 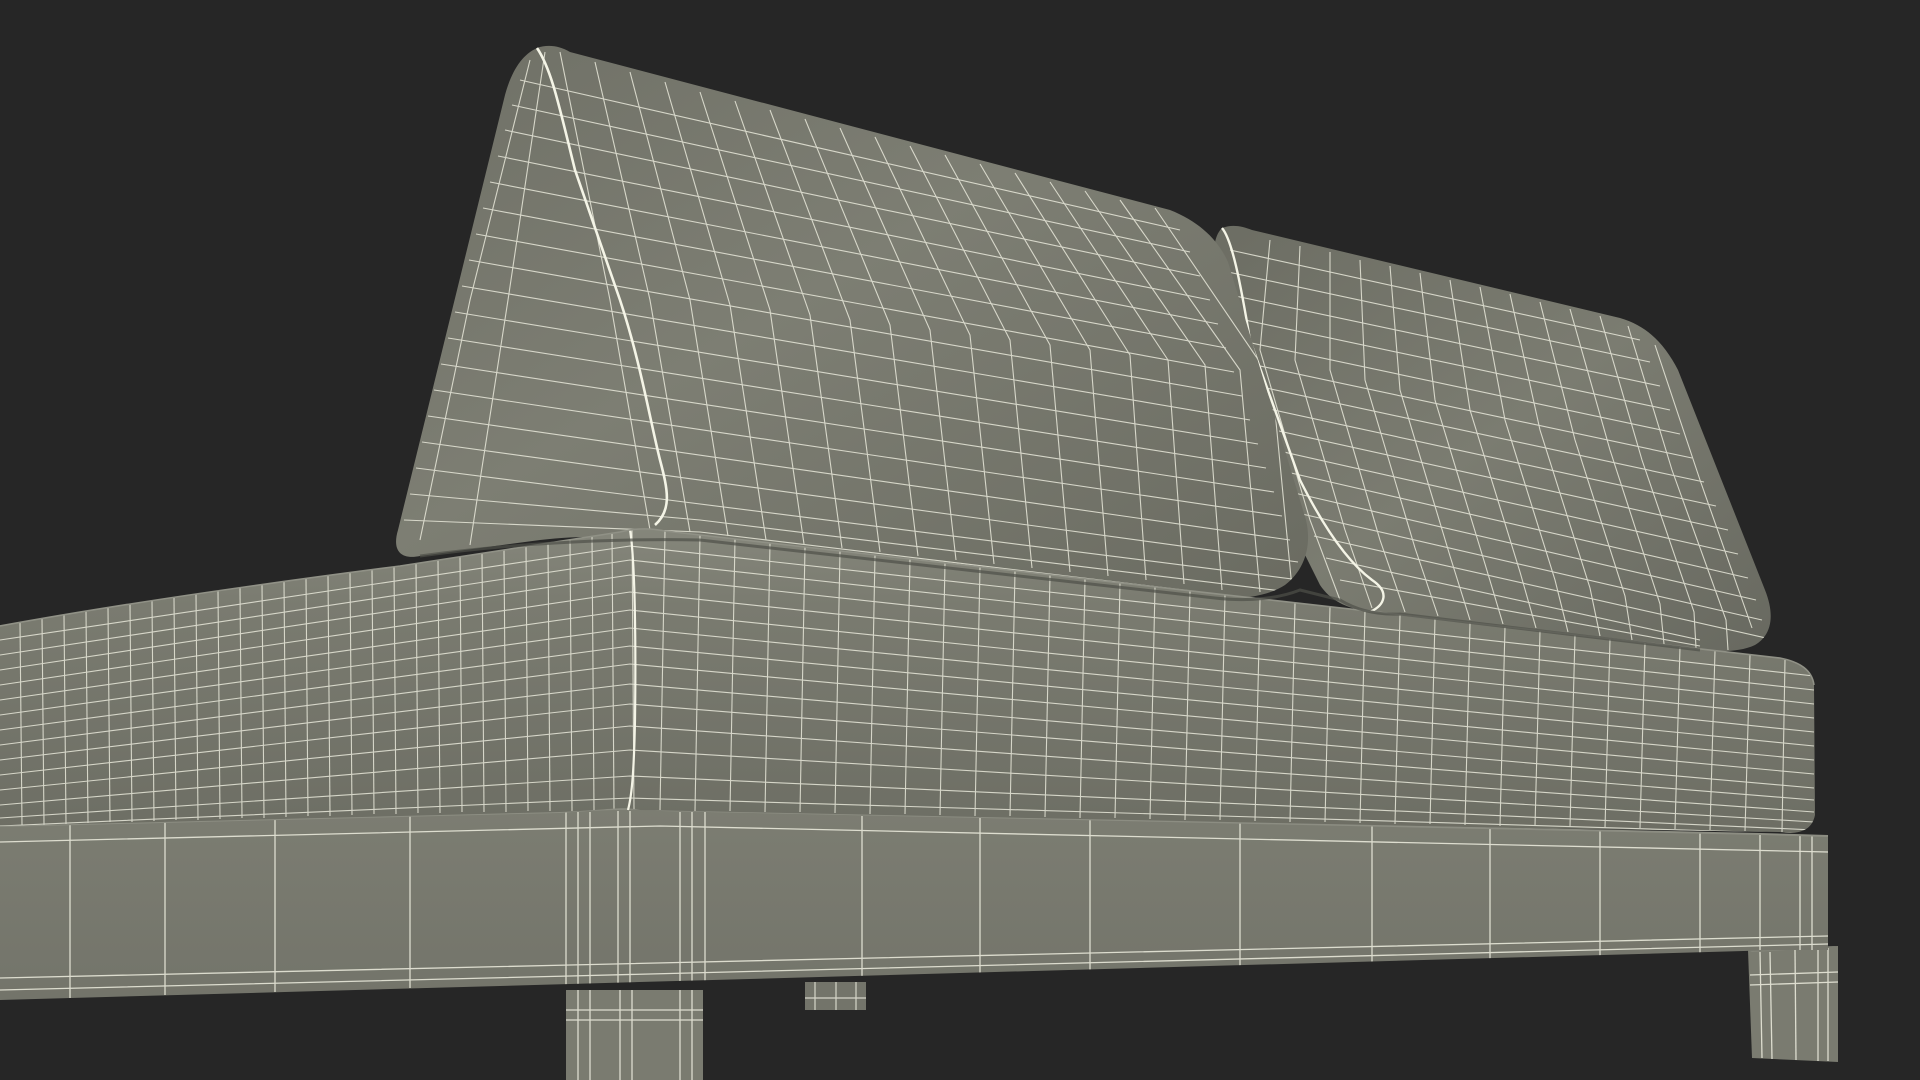 What do you see at coordinates (835, 996) in the screenshot?
I see `leg-back` at bounding box center [835, 996].